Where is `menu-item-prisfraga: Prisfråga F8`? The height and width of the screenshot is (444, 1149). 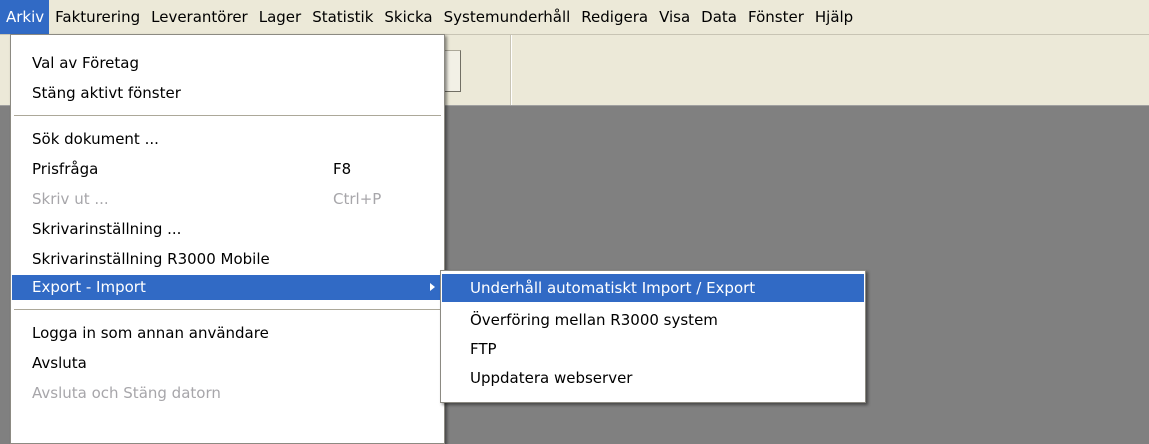
menu-item-prisfraga: Prisfråga F8 is located at coordinates (228, 169).